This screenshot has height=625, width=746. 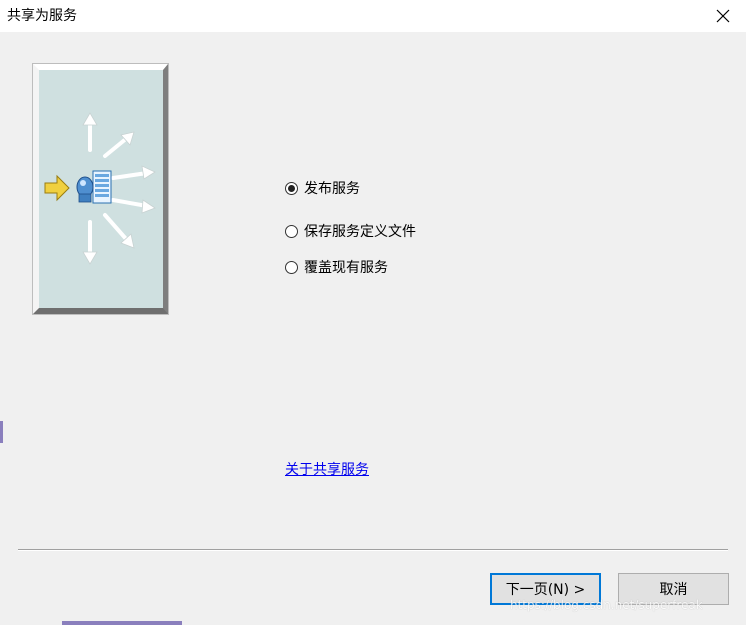 What do you see at coordinates (373, 16) in the screenshot?
I see `title-bar: 共享为服务` at bounding box center [373, 16].